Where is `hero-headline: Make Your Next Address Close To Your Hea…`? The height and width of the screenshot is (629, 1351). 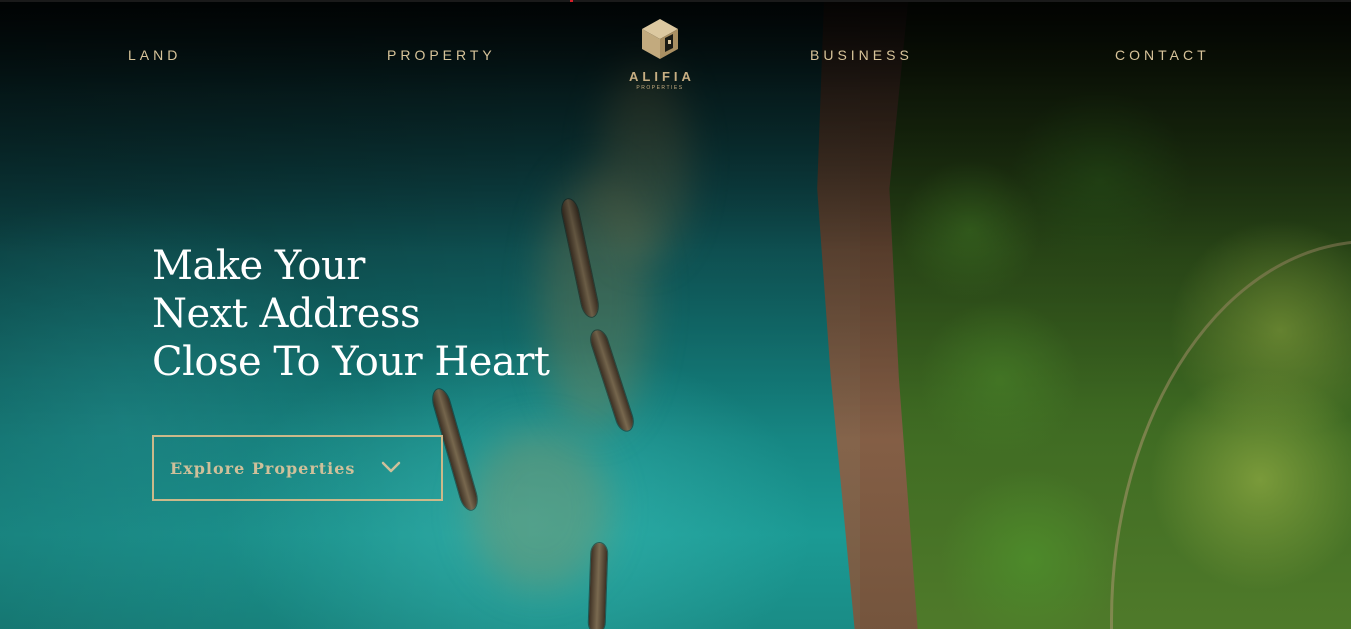 hero-headline: Make Your Next Address Close To Your Hea… is located at coordinates (351, 314).